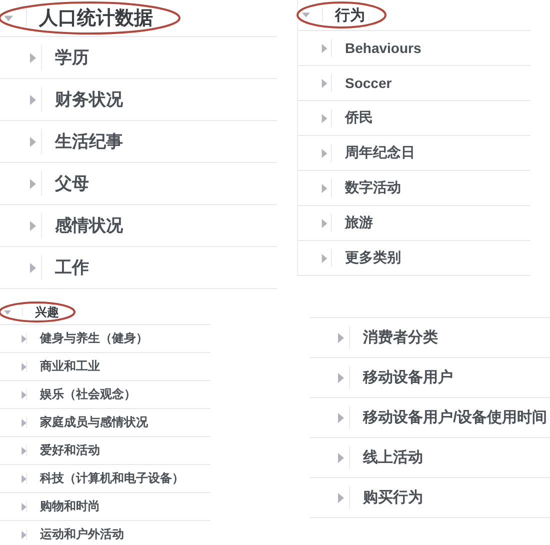 The image size is (550, 545). What do you see at coordinates (400, 337) in the screenshot?
I see `category-item: 消费者分类` at bounding box center [400, 337].